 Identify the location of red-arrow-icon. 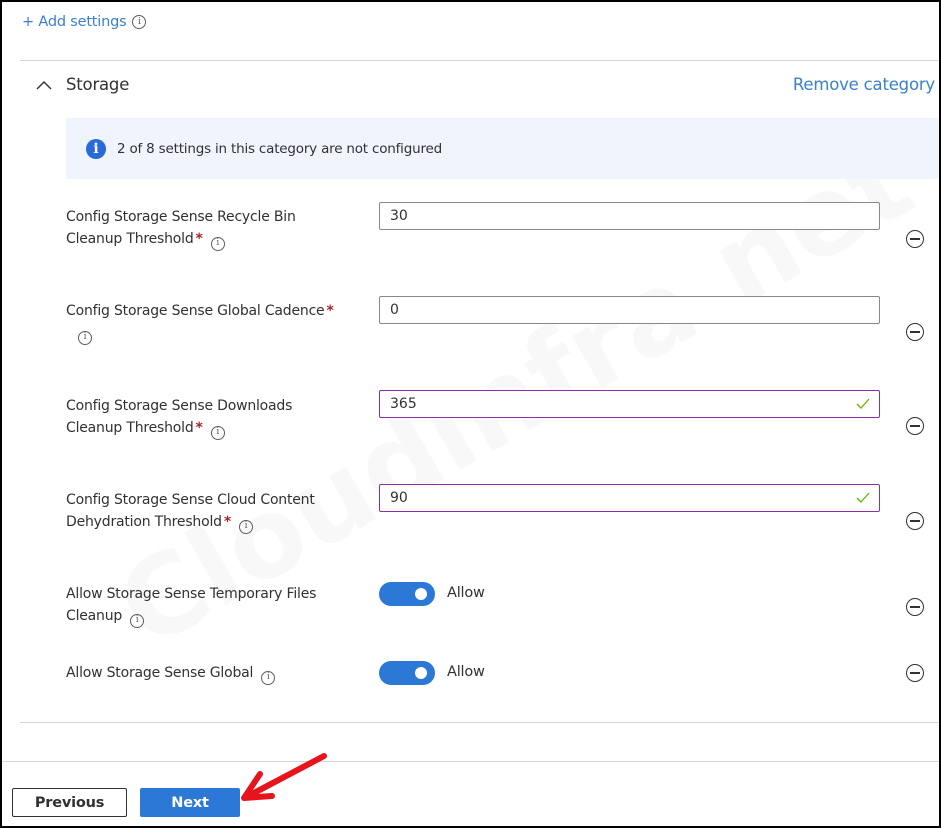
(284, 777).